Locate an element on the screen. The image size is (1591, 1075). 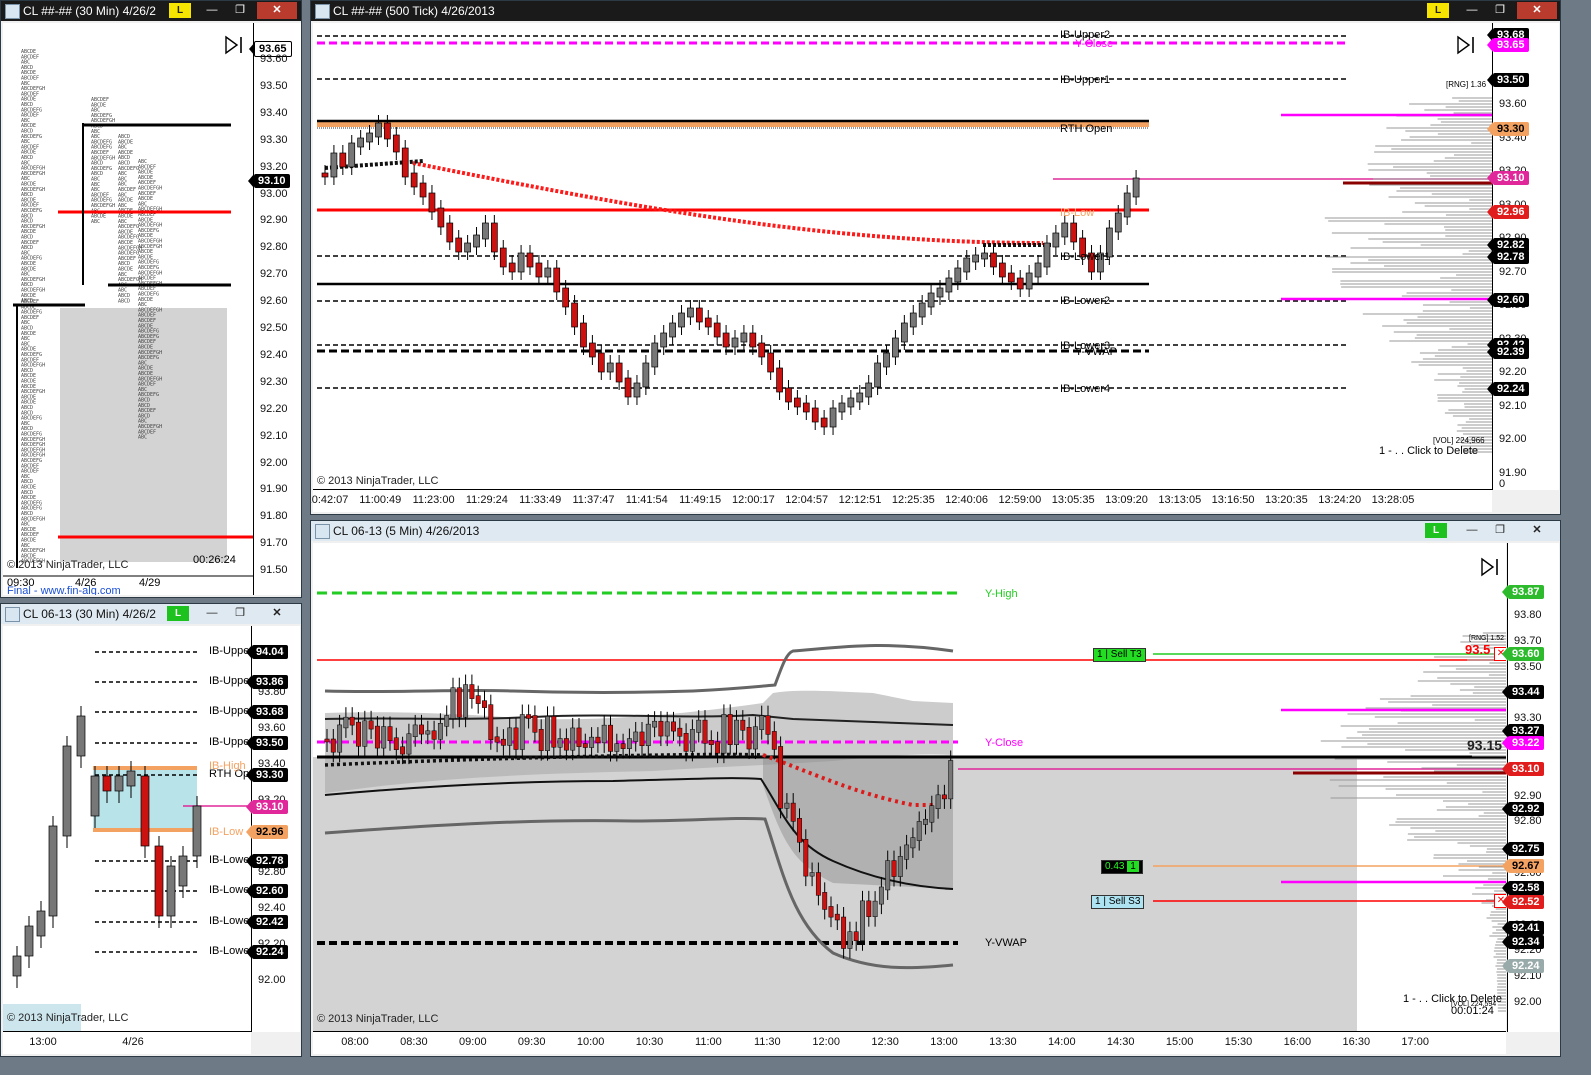
pnl-qty: 1 is located at coordinates (1133, 866).